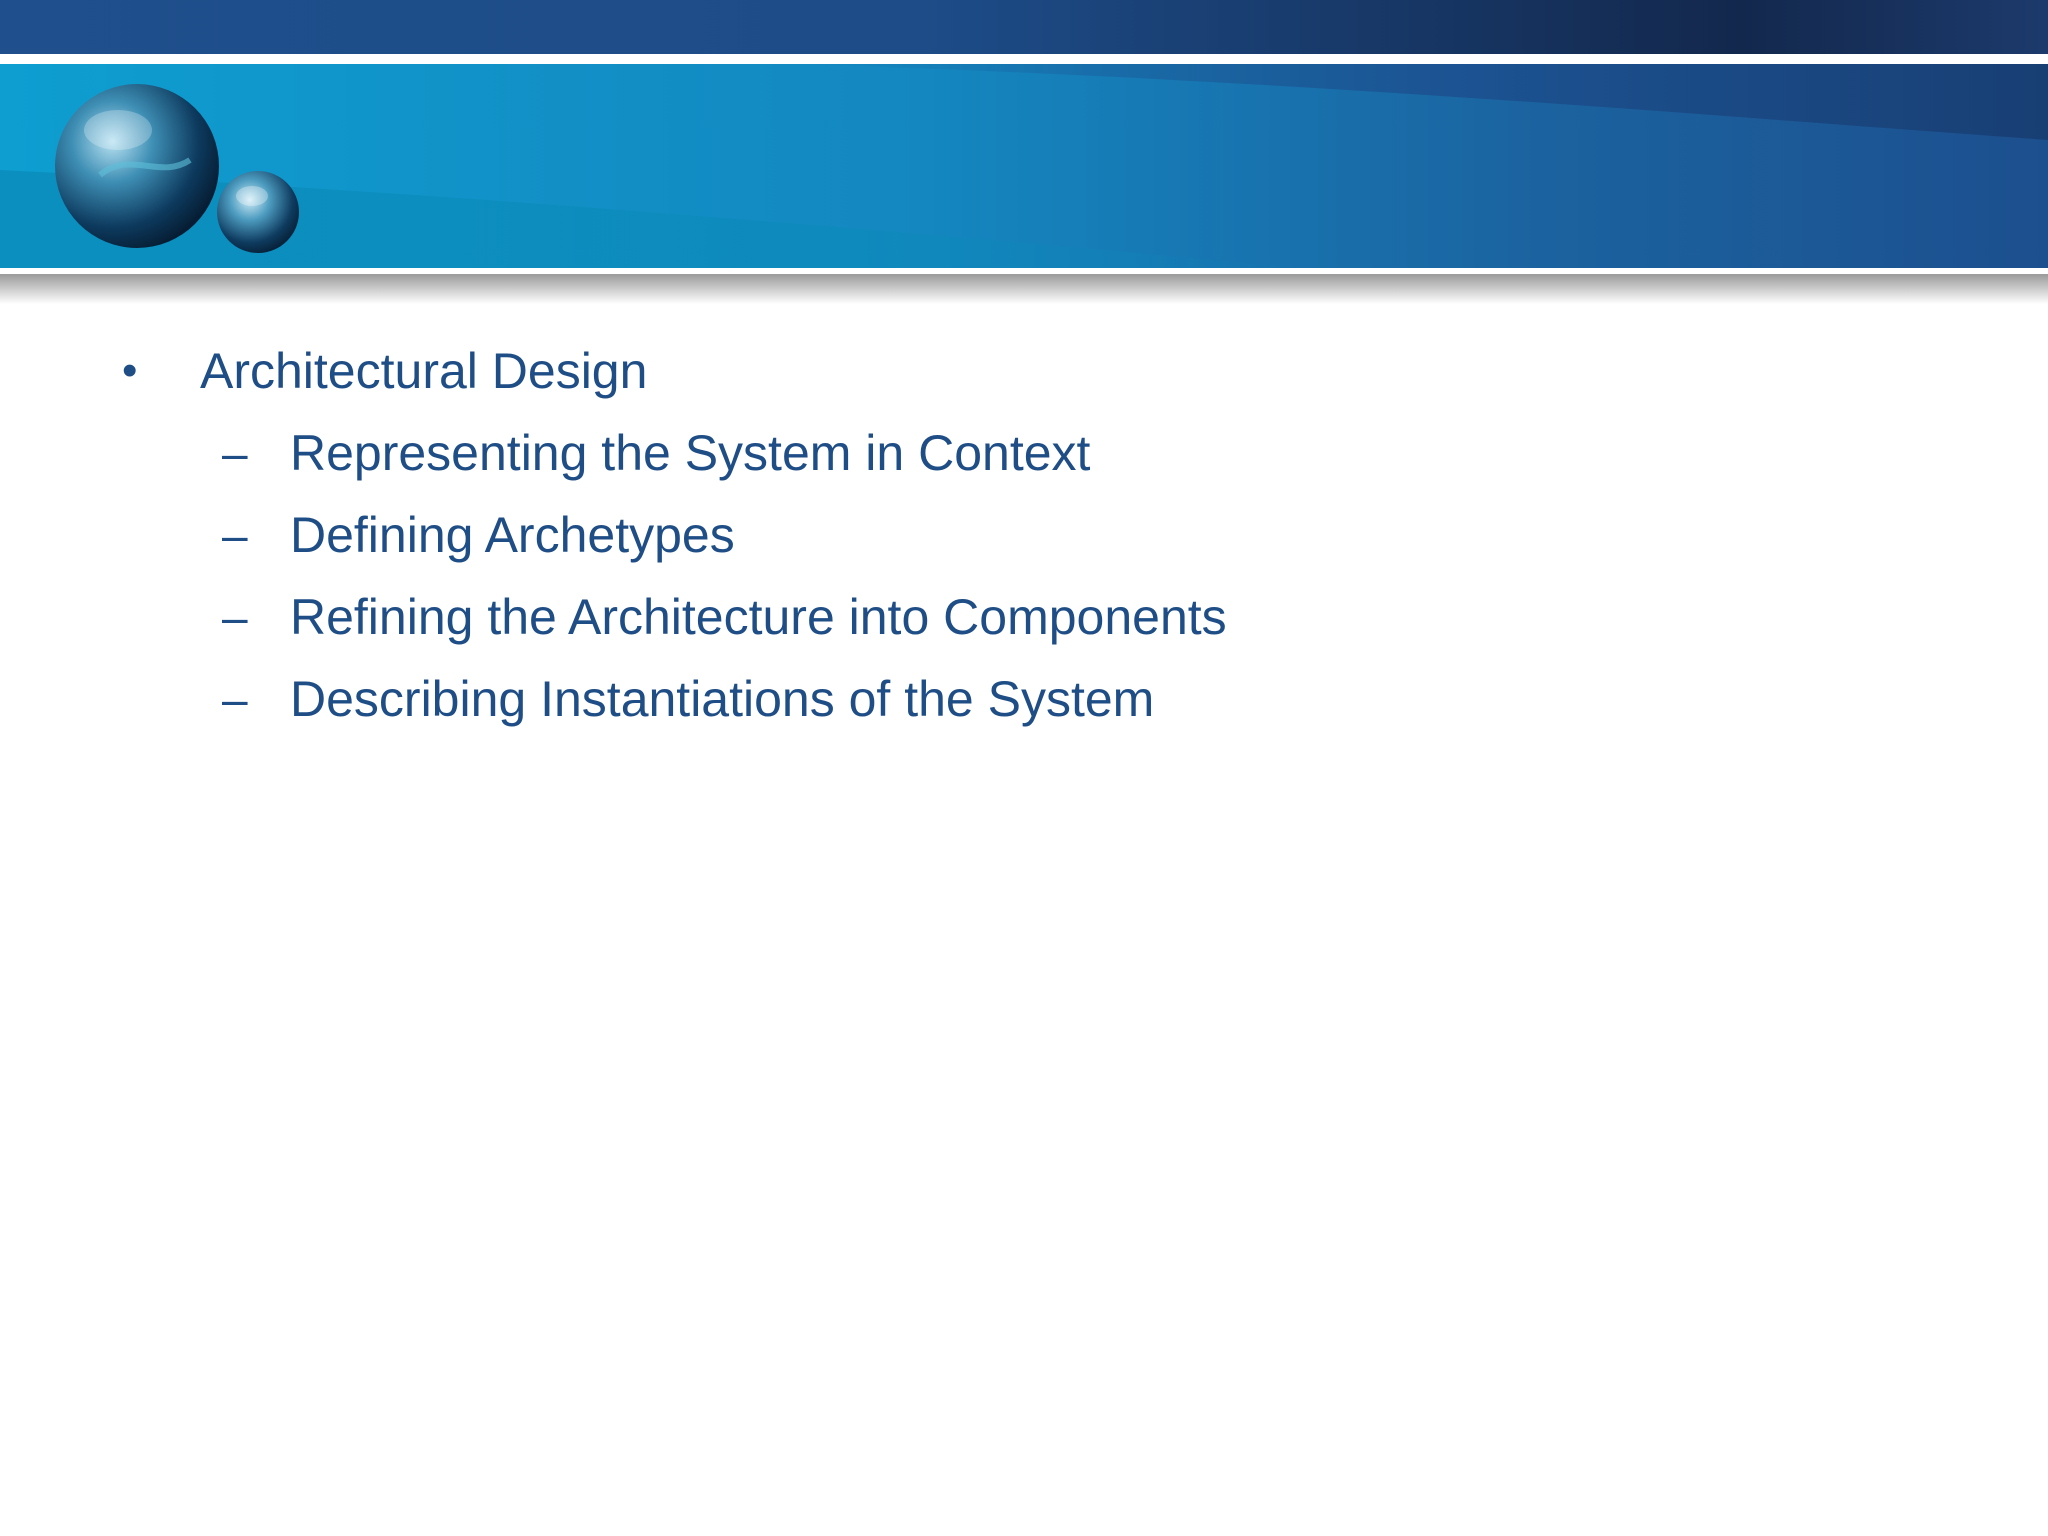 The height and width of the screenshot is (1536, 2048). I want to click on sub-bullet-text: Describing Instantiations of the System, so click(722, 699).